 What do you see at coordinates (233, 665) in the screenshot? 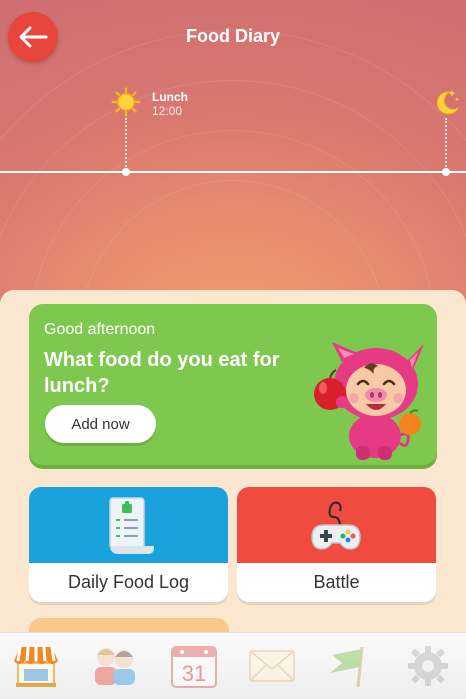
I see `bottom-tab-bar: 31` at bounding box center [233, 665].